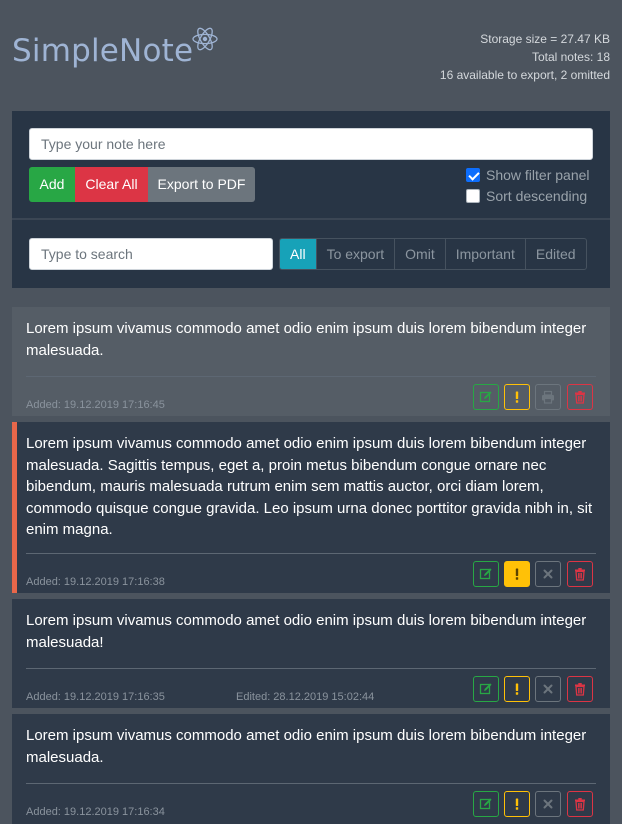 Image resolution: width=622 pixels, height=824 pixels. I want to click on sort-descending-label: Sort descending, so click(537, 196).